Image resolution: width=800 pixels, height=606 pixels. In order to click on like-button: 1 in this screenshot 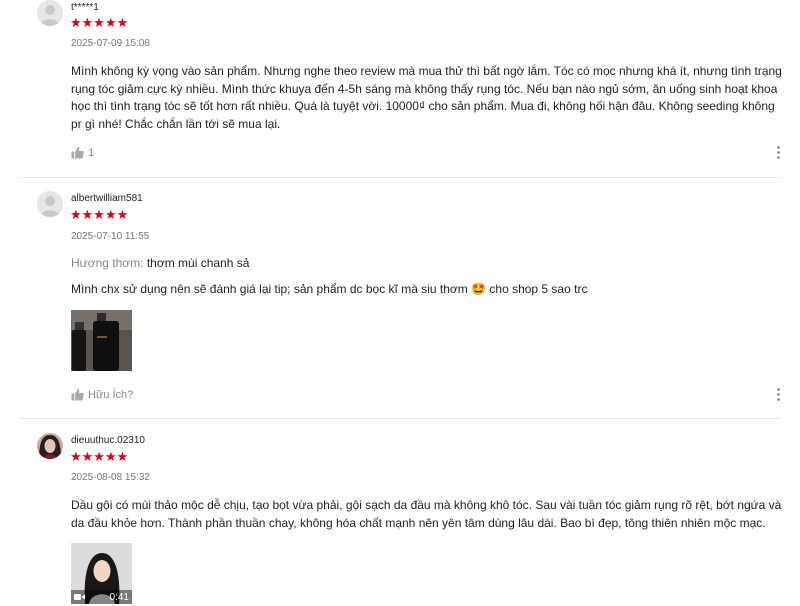, I will do `click(82, 152)`.